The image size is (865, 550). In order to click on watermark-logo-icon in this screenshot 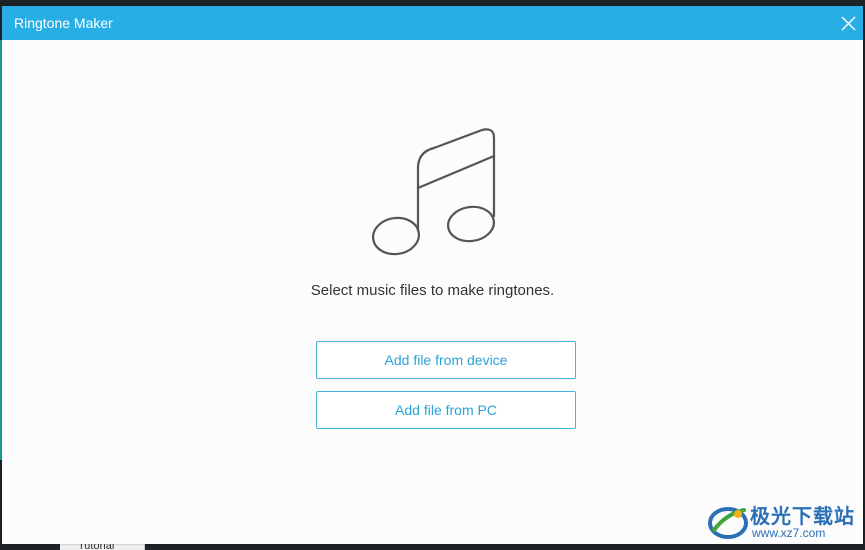, I will do `click(728, 523)`.